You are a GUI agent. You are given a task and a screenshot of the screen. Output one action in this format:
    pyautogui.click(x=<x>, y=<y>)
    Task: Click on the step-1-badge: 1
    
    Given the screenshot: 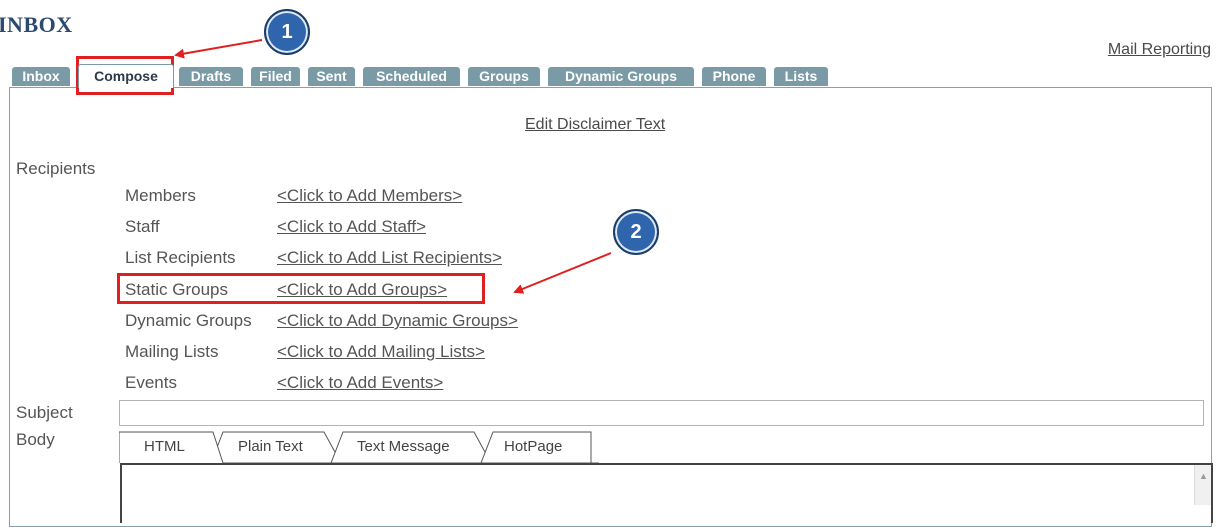 What is the action you would take?
    pyautogui.click(x=287, y=32)
    